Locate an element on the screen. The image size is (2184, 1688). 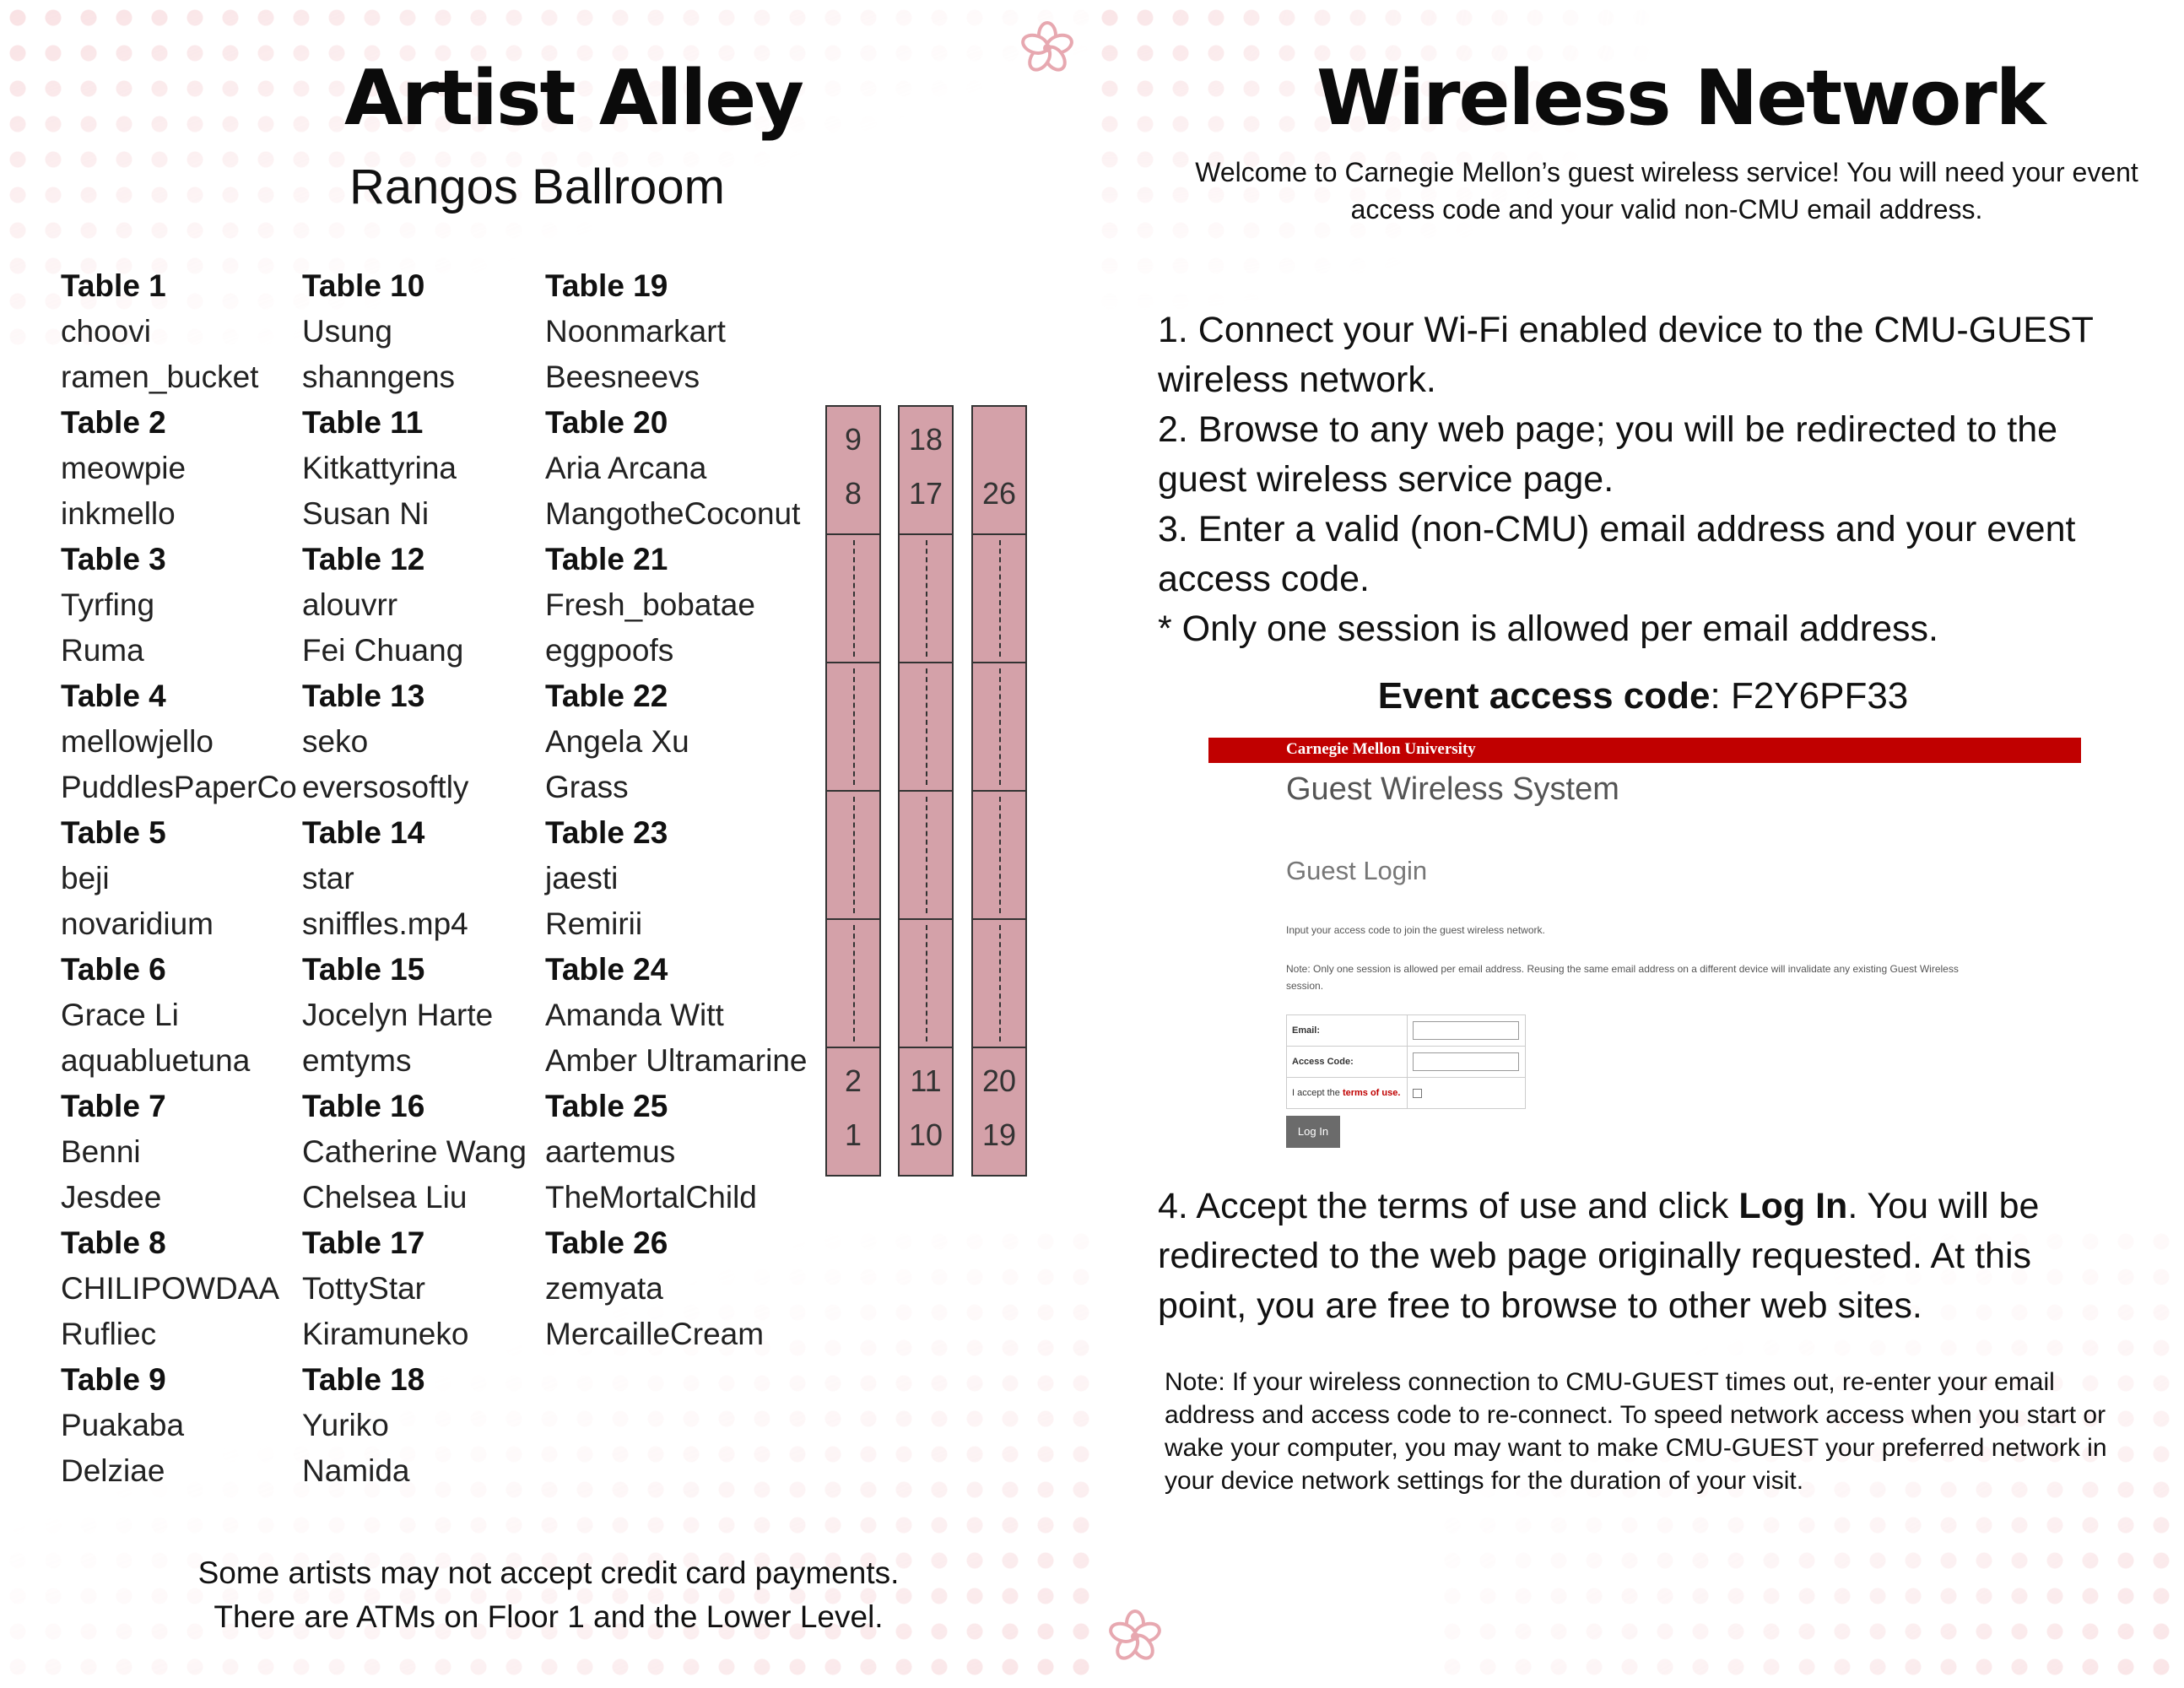
table-number-heading: Table 13 is located at coordinates (363, 696).